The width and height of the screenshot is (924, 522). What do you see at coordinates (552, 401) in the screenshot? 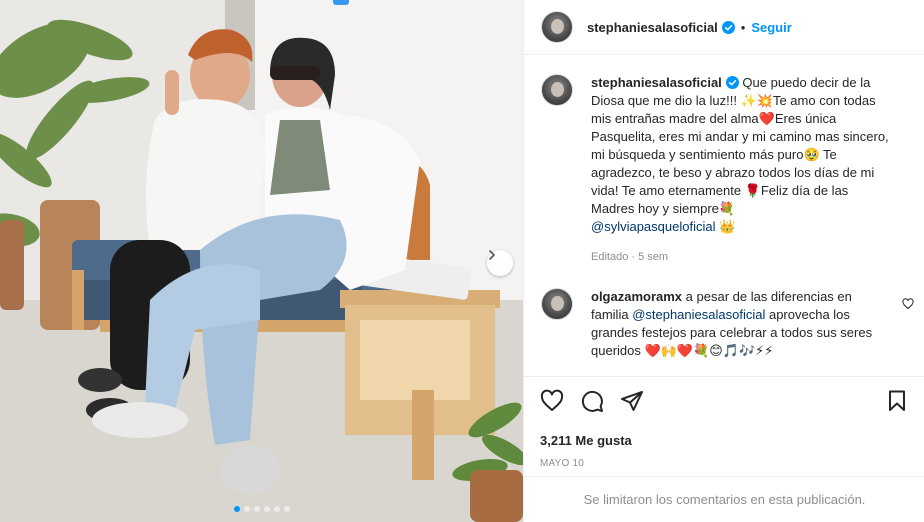
I see `heart-icon` at bounding box center [552, 401].